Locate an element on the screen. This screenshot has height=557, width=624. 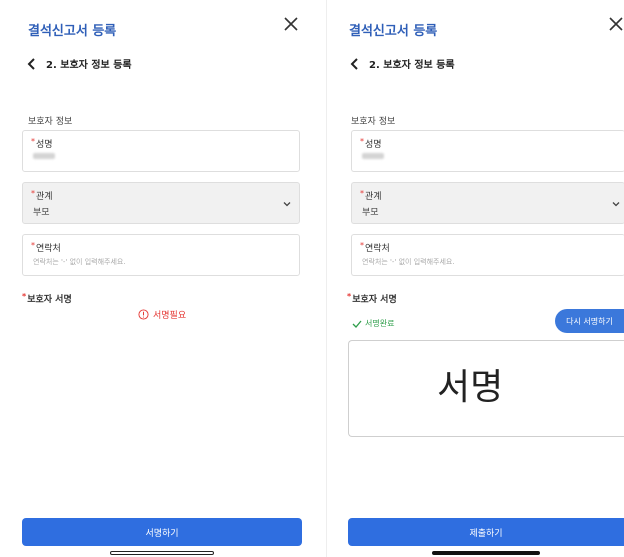
sign-button: 서명하기 is located at coordinates (162, 532).